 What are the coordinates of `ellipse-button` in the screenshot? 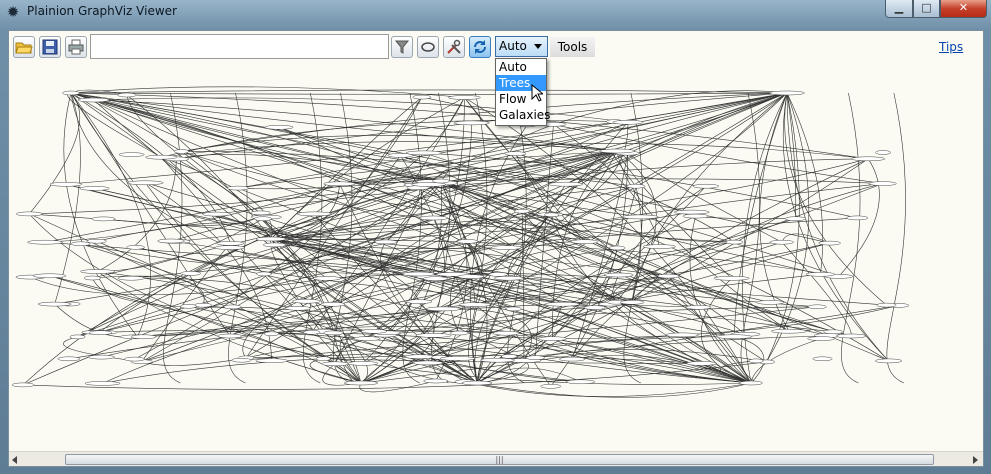 It's located at (428, 47).